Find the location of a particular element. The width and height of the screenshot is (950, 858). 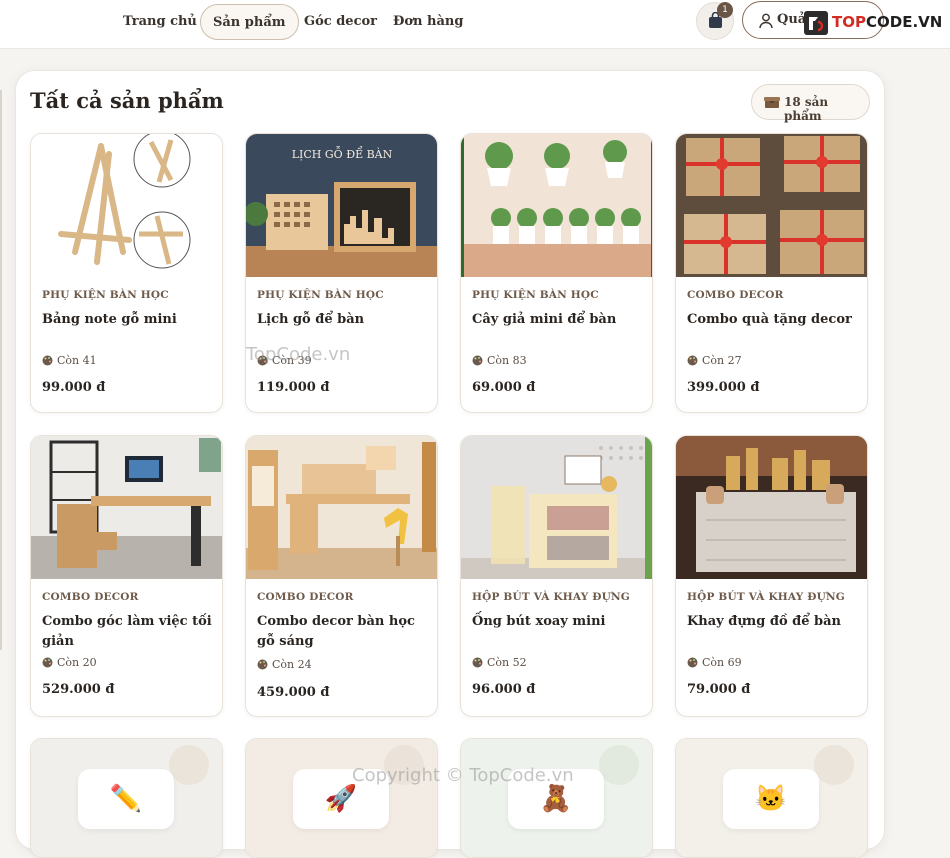

nav-home: Trang chủ is located at coordinates (160, 22).